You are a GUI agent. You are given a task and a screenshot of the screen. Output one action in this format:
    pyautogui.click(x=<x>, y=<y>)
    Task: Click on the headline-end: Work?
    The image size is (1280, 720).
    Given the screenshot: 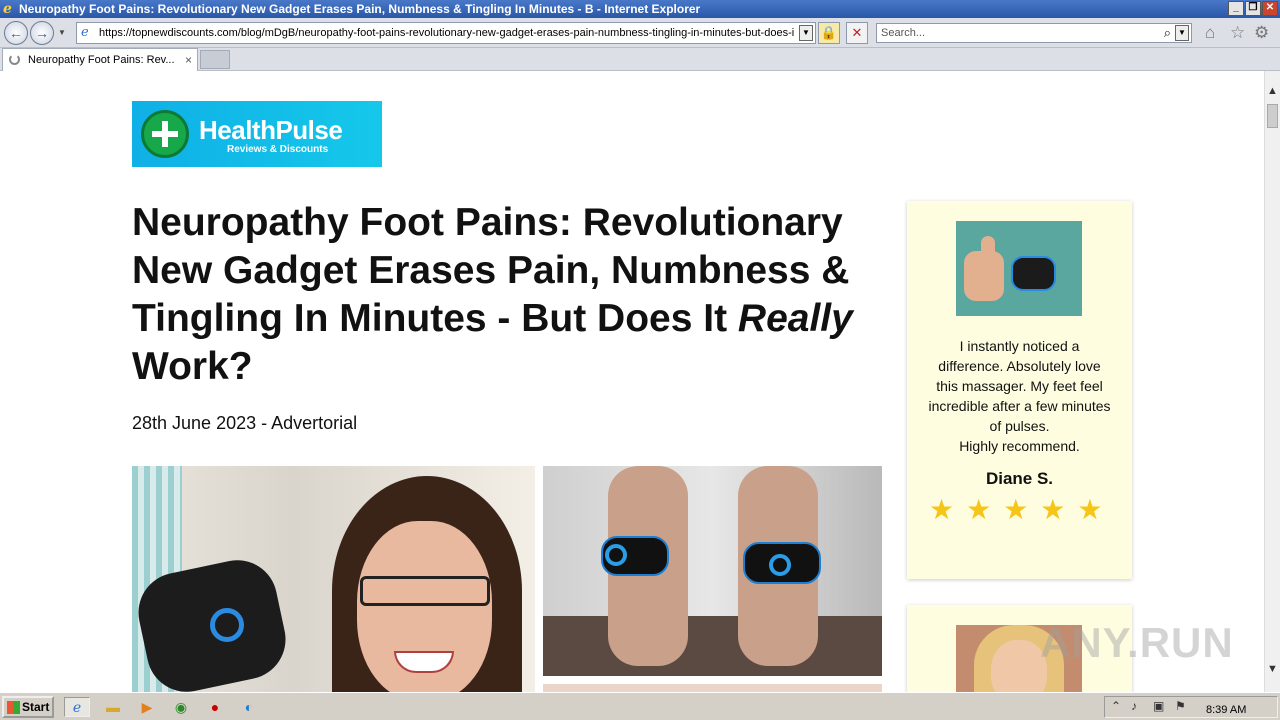 What is the action you would take?
    pyautogui.click(x=192, y=366)
    